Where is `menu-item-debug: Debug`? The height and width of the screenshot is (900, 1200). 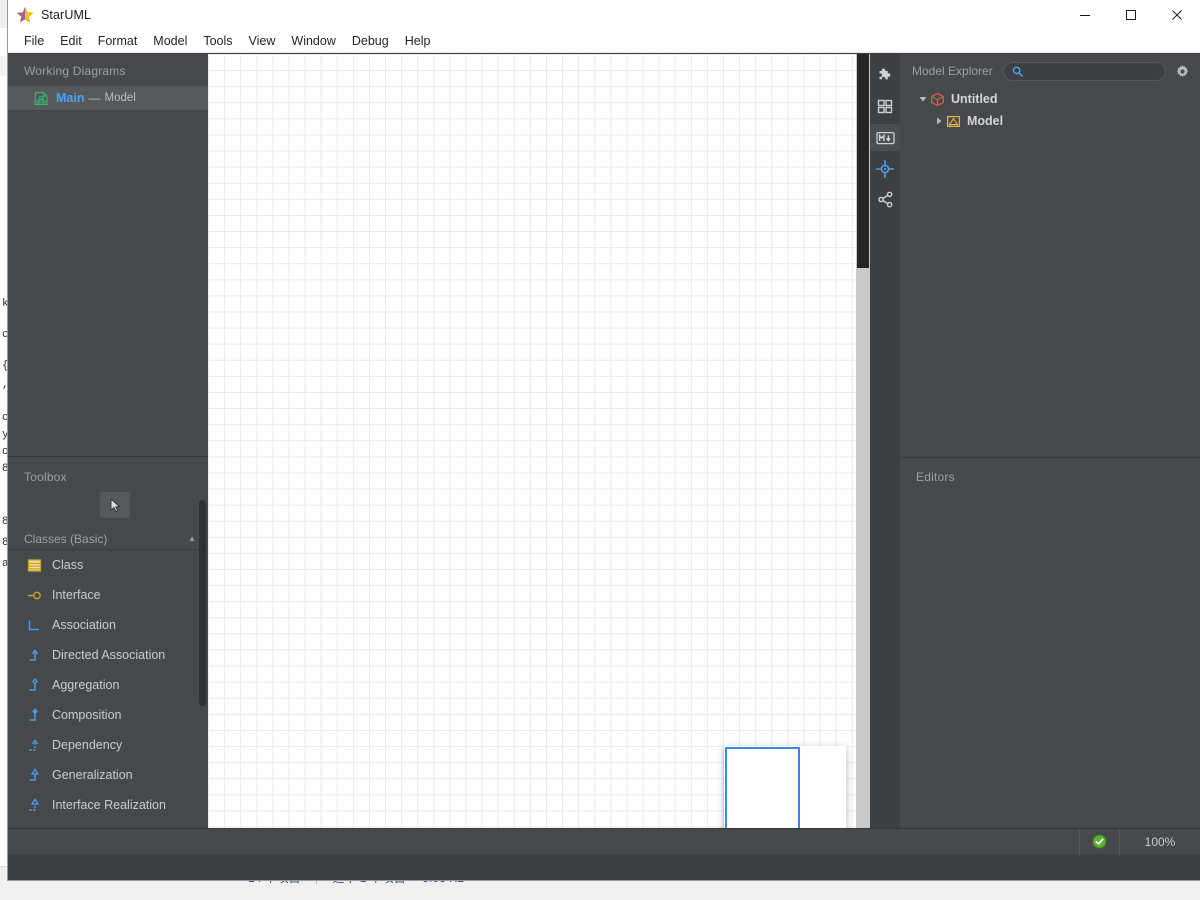 menu-item-debug: Debug is located at coordinates (370, 41).